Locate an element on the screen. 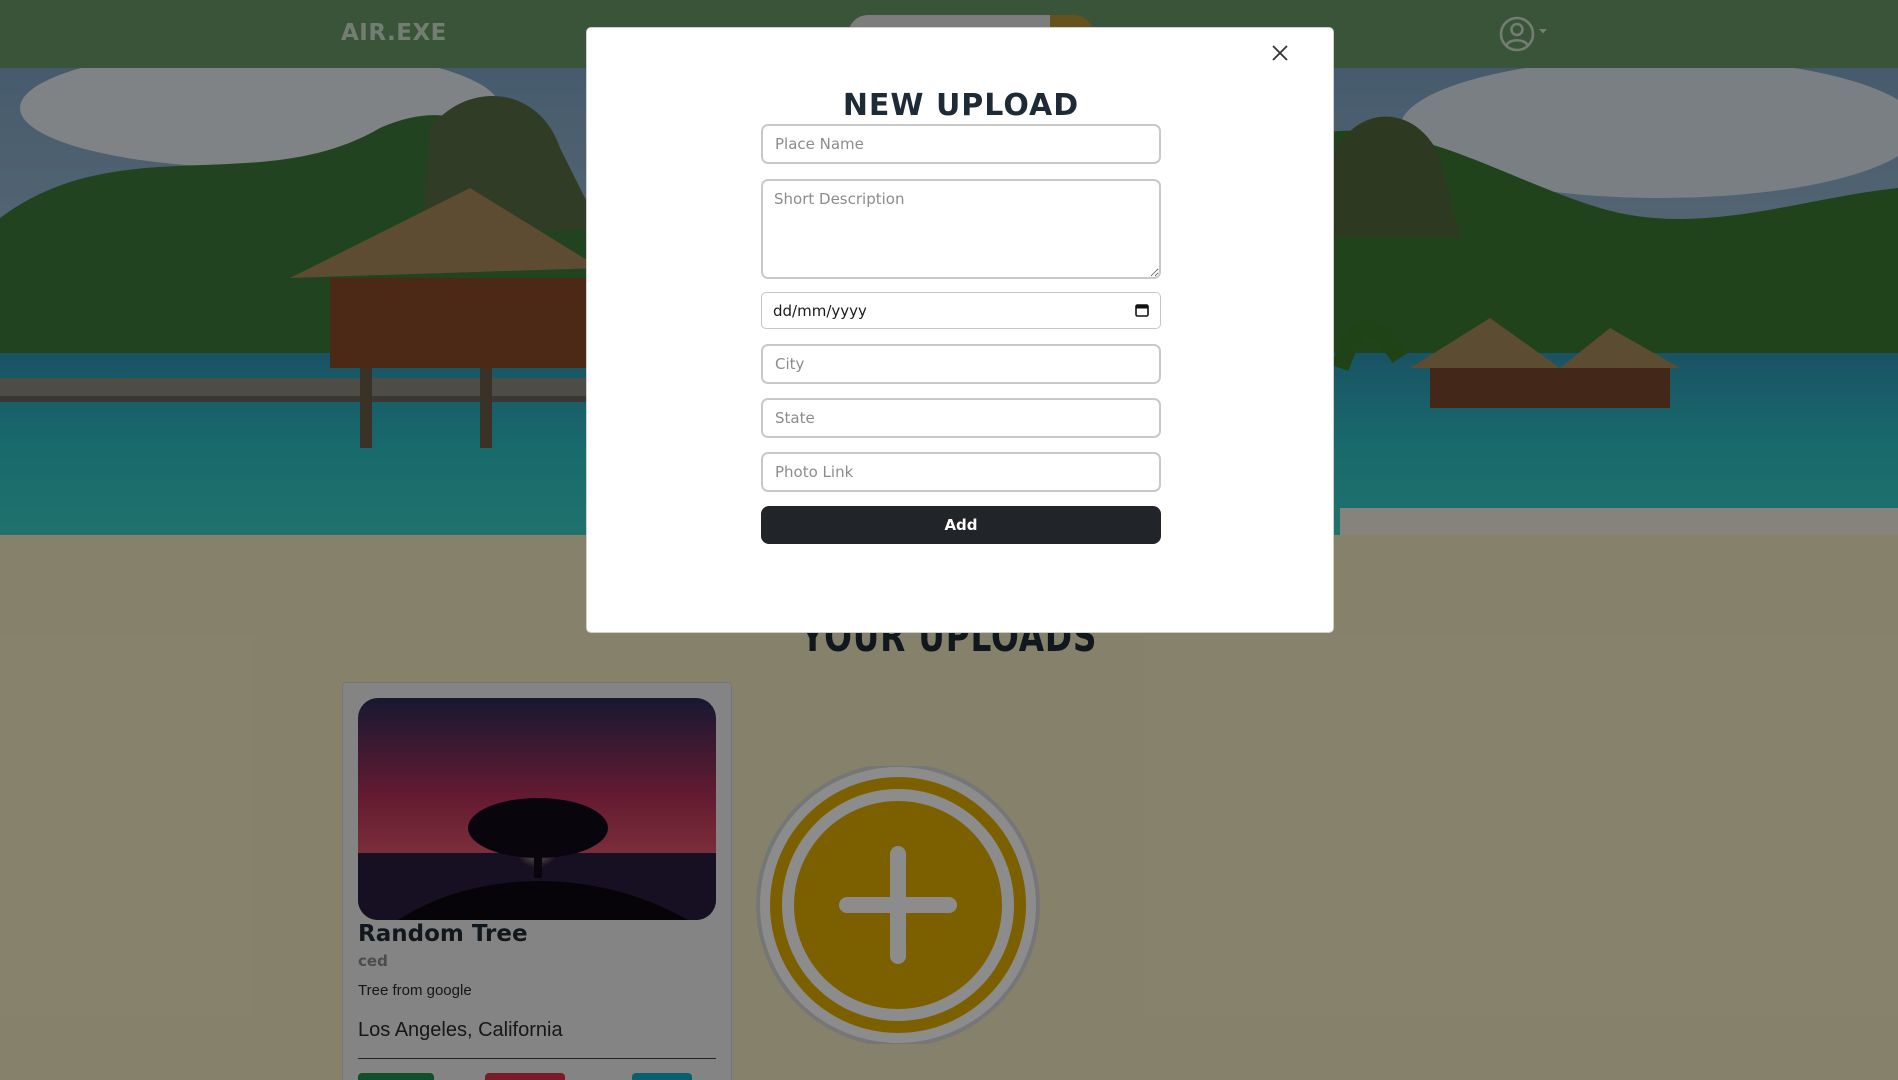 The image size is (1898, 1080). add-button: Add is located at coordinates (961, 525).